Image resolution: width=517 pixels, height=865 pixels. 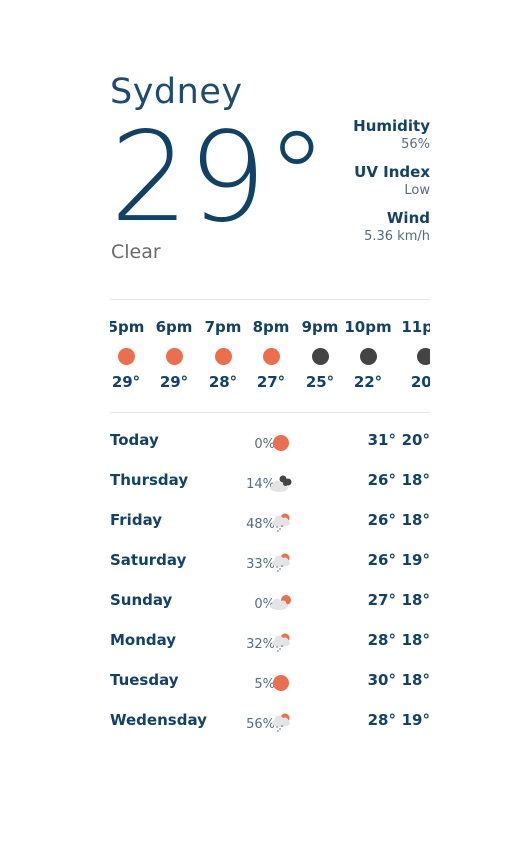 I want to click on daily-row: Saturday 33% 26° 19°, so click(x=270, y=571).